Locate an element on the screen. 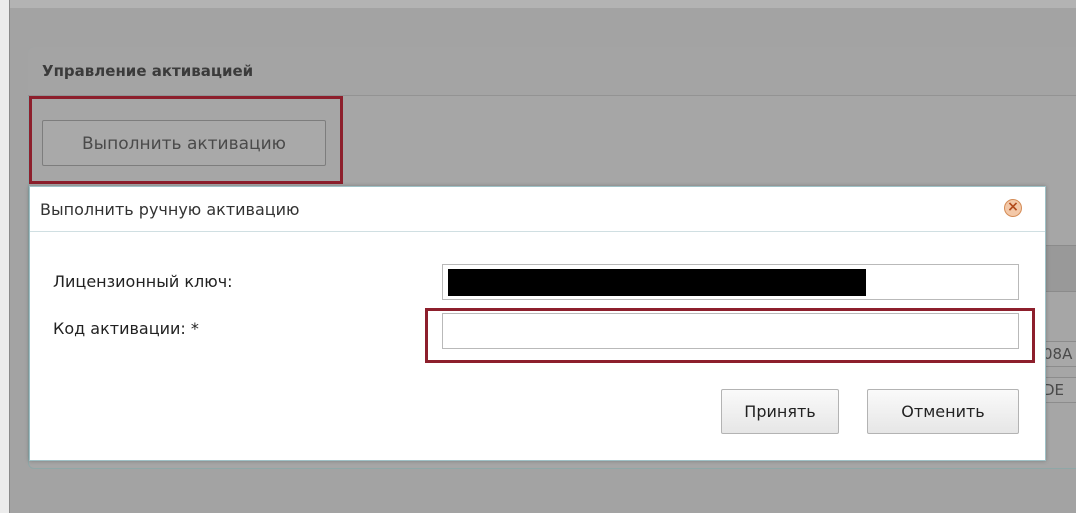  close-icon: × is located at coordinates (1013, 208).